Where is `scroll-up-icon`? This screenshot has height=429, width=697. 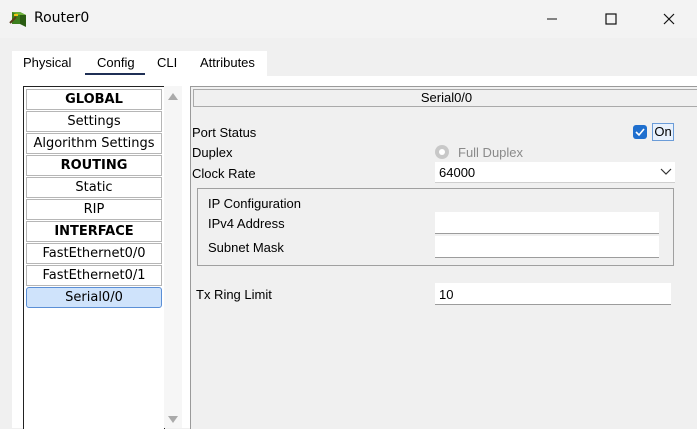 scroll-up-icon is located at coordinates (173, 96).